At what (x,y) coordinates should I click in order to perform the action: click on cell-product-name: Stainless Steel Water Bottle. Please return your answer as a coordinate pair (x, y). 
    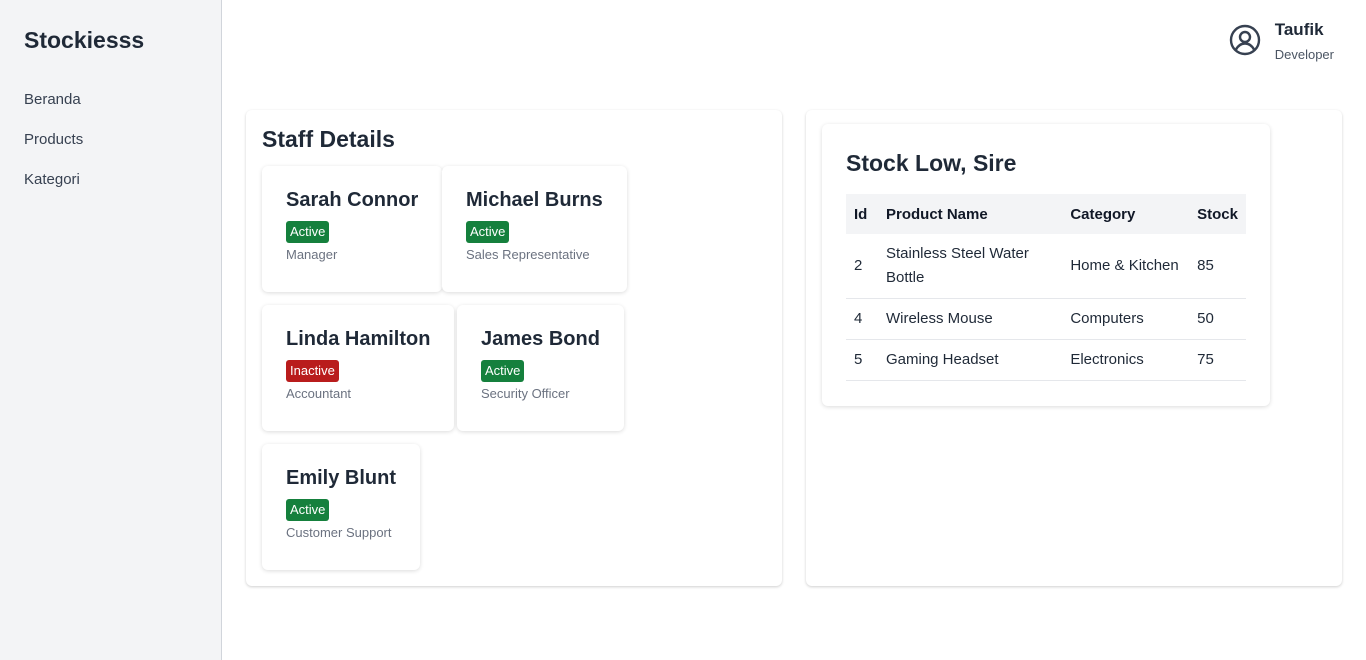
    Looking at the image, I should click on (970, 266).